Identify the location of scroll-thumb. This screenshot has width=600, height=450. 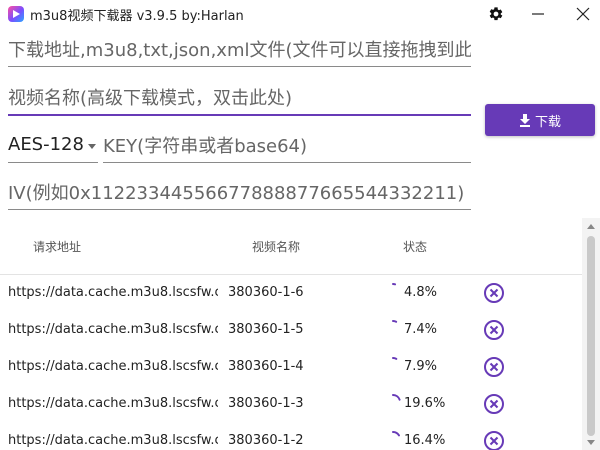
(591, 336).